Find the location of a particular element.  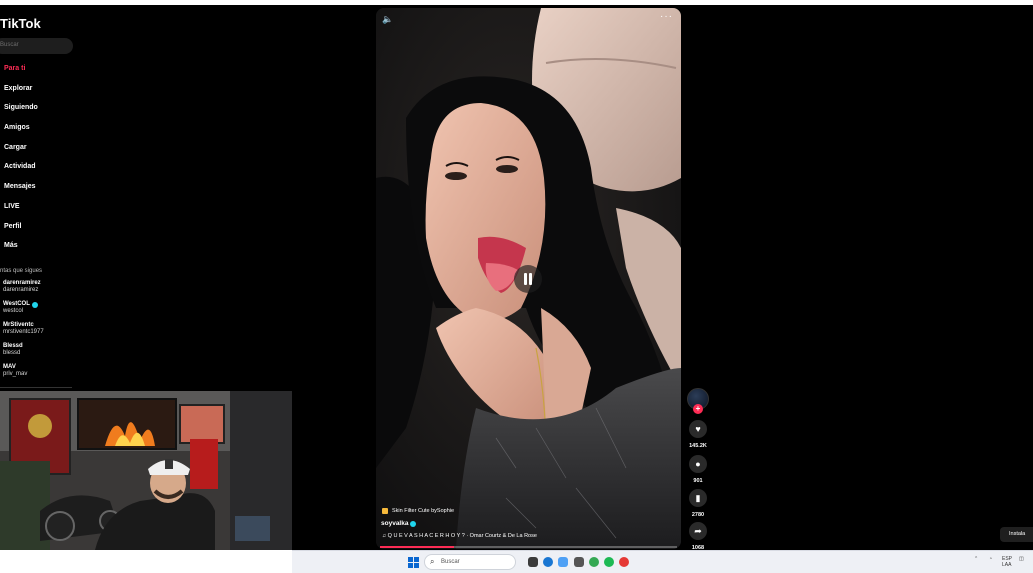

webcam-image is located at coordinates (146, 470).